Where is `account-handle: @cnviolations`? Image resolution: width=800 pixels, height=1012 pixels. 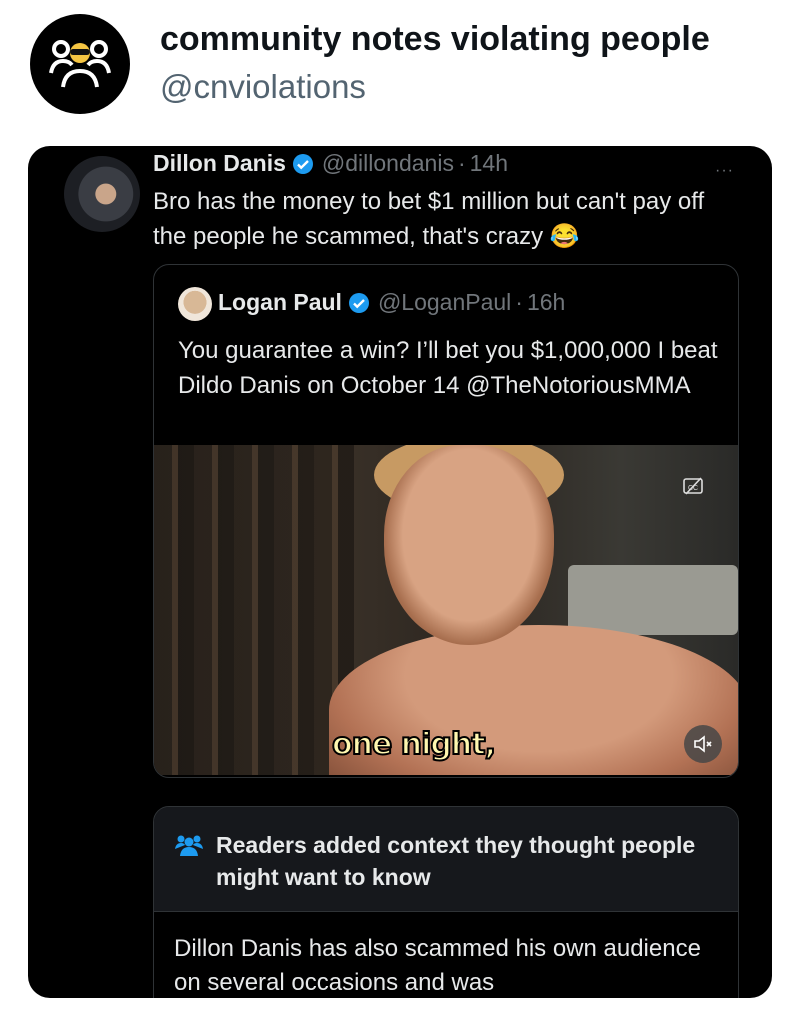 account-handle: @cnviolations is located at coordinates (263, 87).